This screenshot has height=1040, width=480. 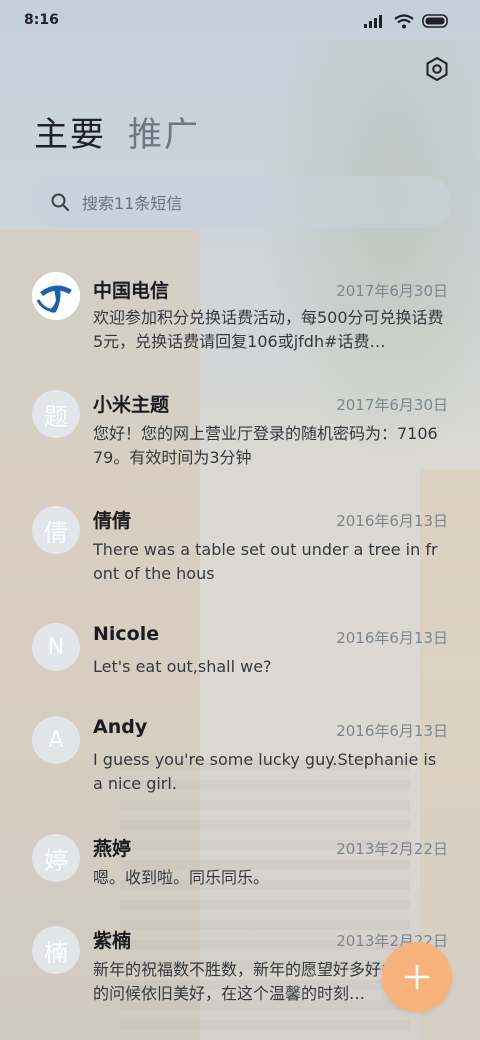 What do you see at coordinates (164, 135) in the screenshot?
I see `tab-promotions: 推广` at bounding box center [164, 135].